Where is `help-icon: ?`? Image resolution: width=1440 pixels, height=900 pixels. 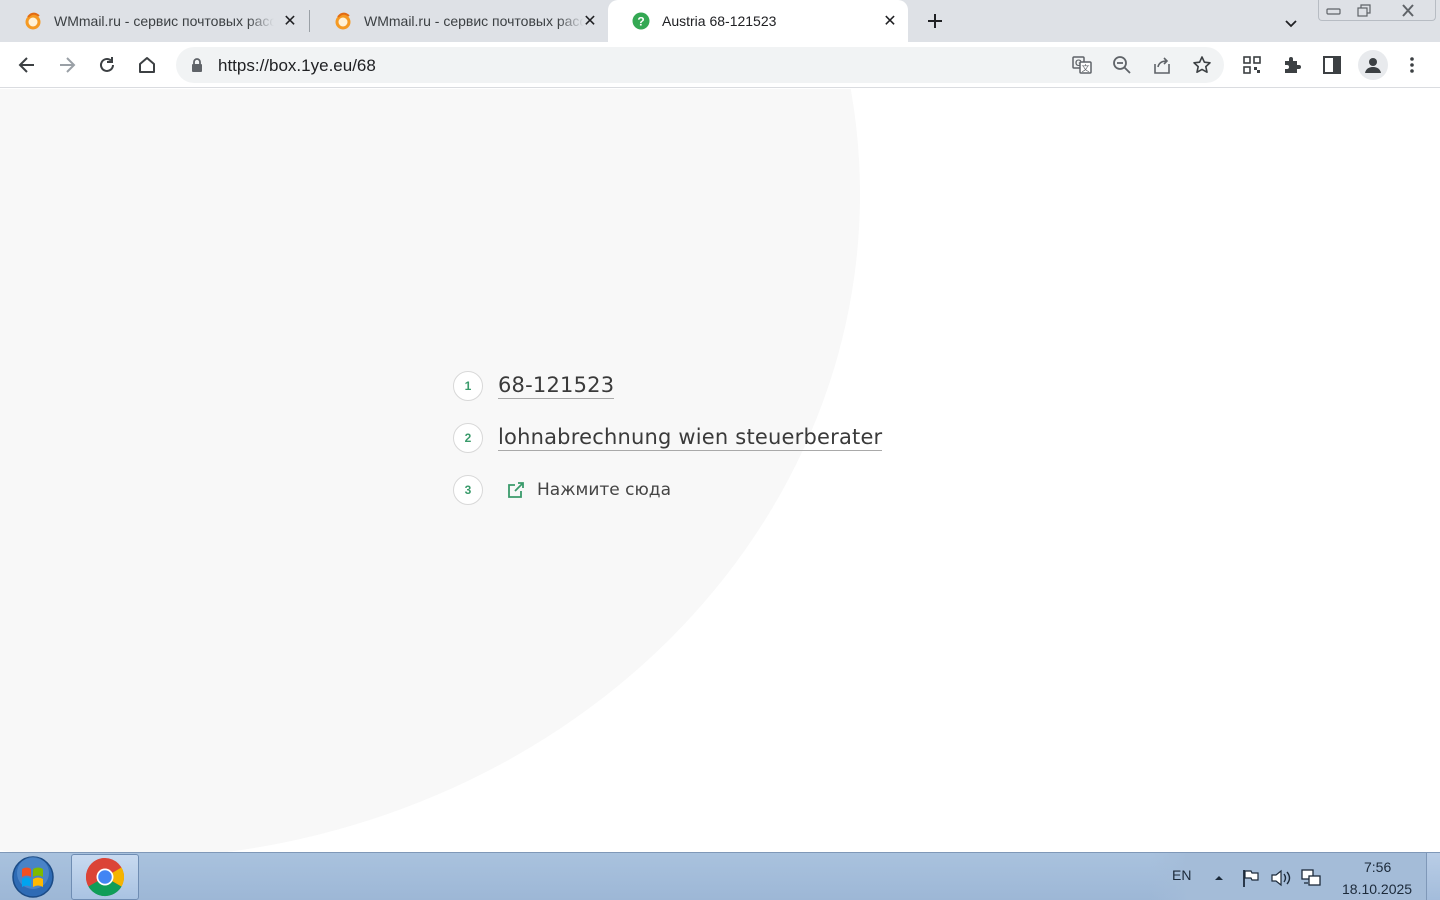
help-icon: ? is located at coordinates (641, 21).